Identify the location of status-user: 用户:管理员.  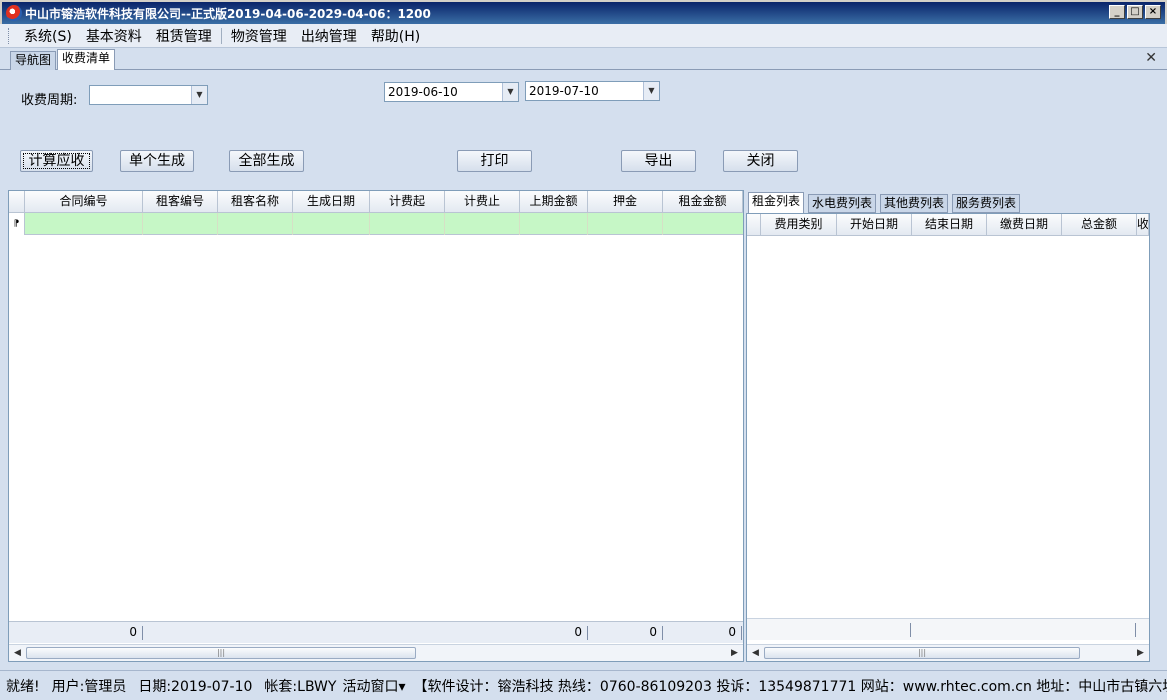
(89, 686).